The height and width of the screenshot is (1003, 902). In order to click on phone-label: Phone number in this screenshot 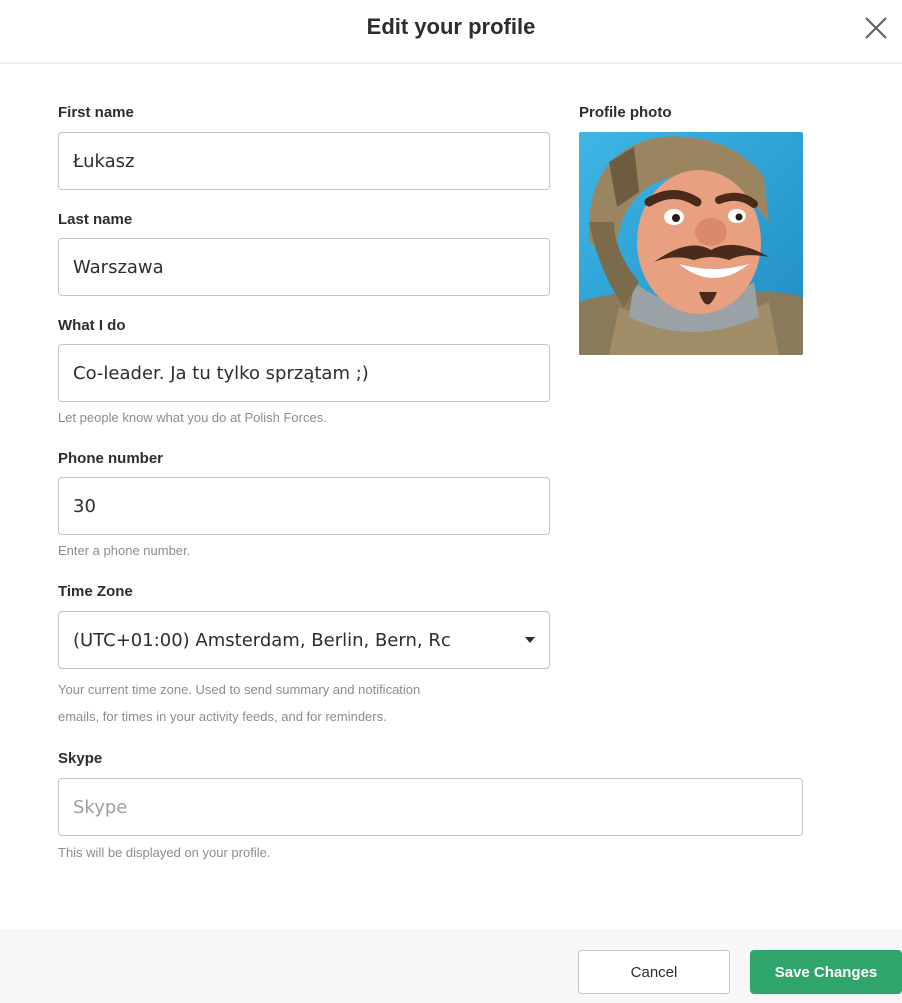, I will do `click(111, 458)`.